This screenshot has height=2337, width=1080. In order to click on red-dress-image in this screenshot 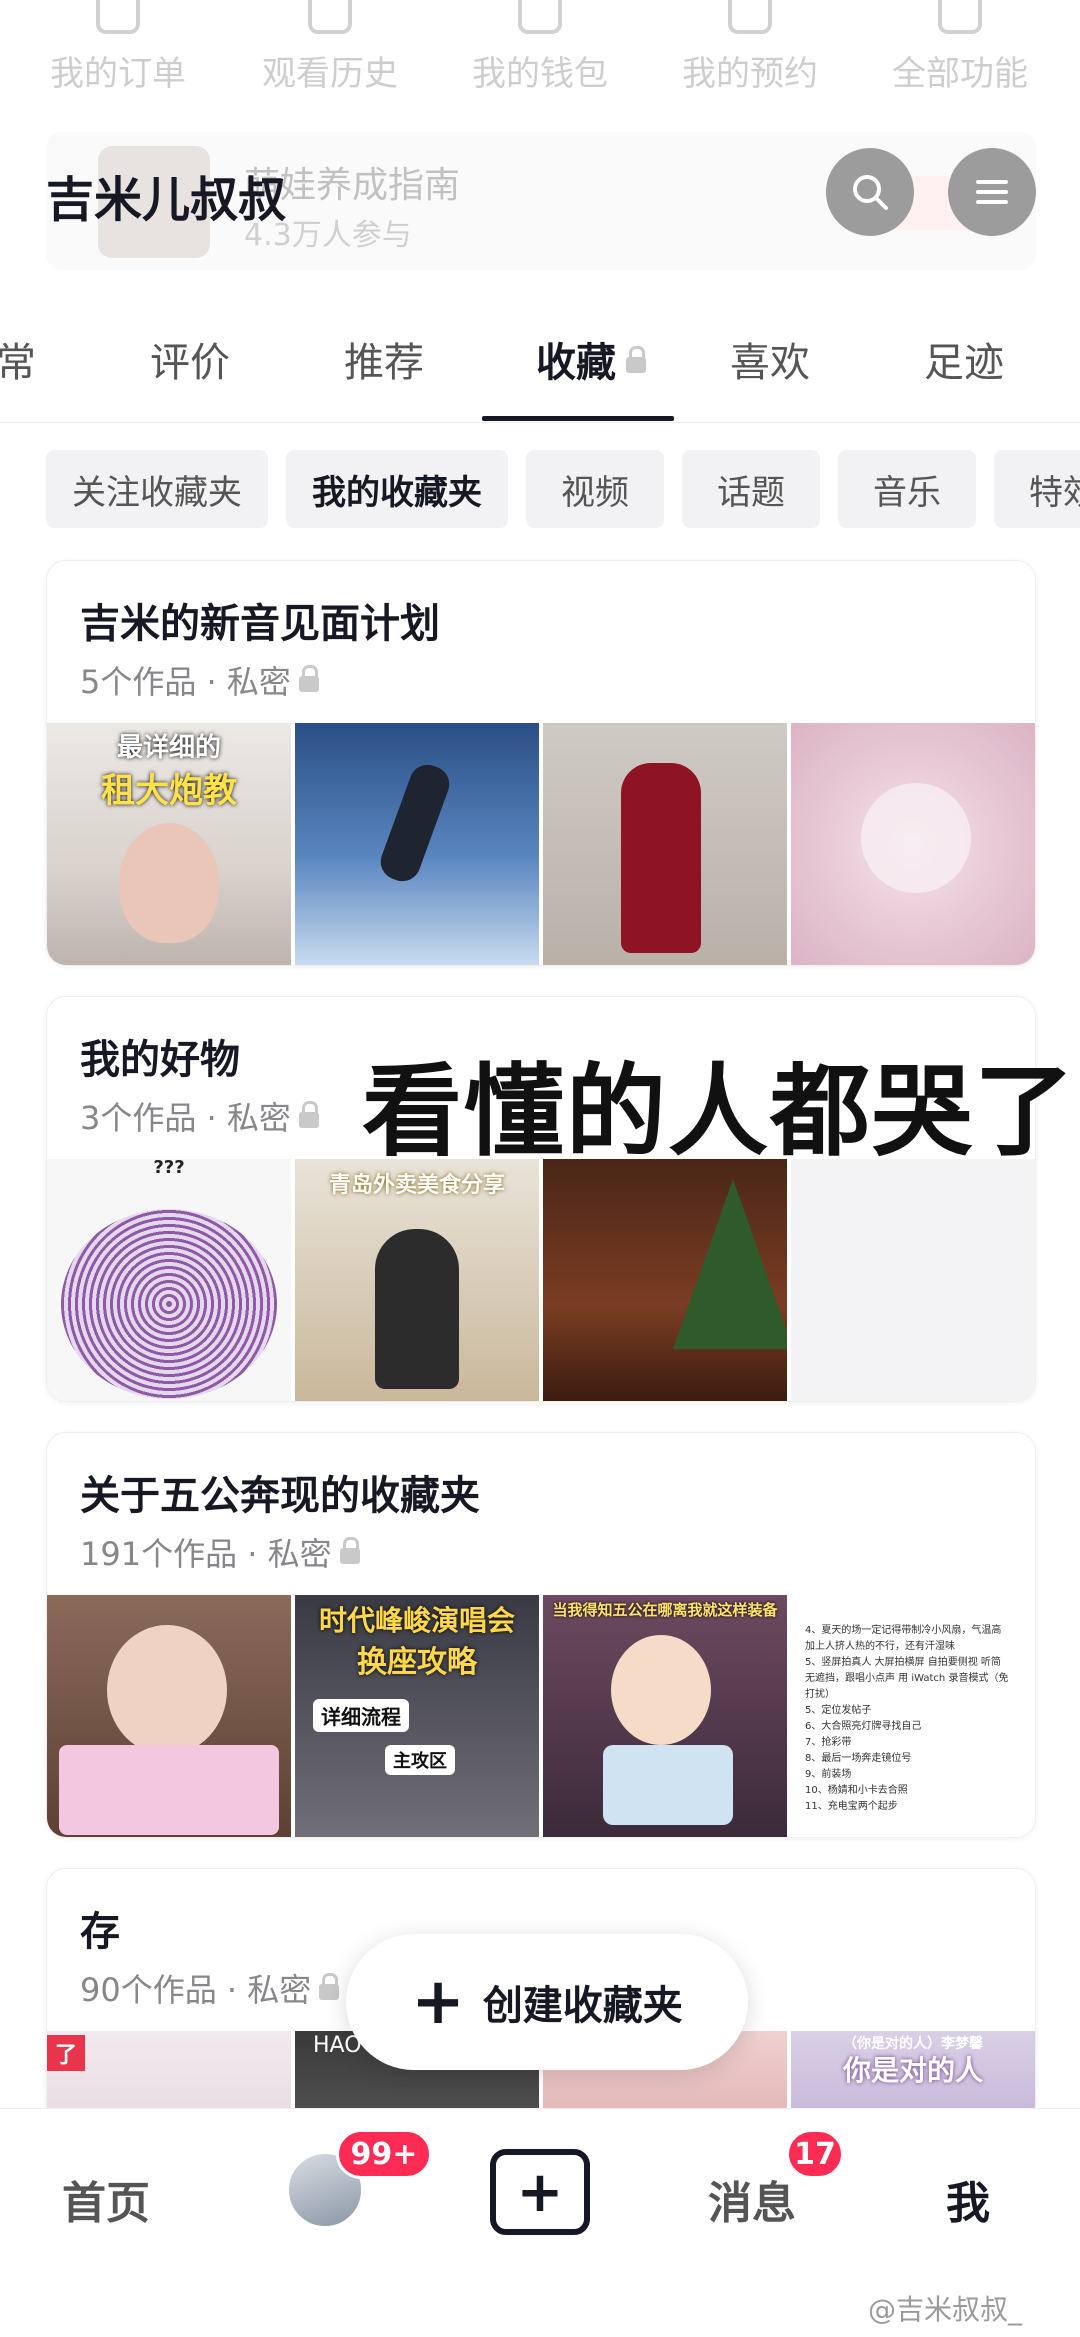, I will do `click(661, 858)`.